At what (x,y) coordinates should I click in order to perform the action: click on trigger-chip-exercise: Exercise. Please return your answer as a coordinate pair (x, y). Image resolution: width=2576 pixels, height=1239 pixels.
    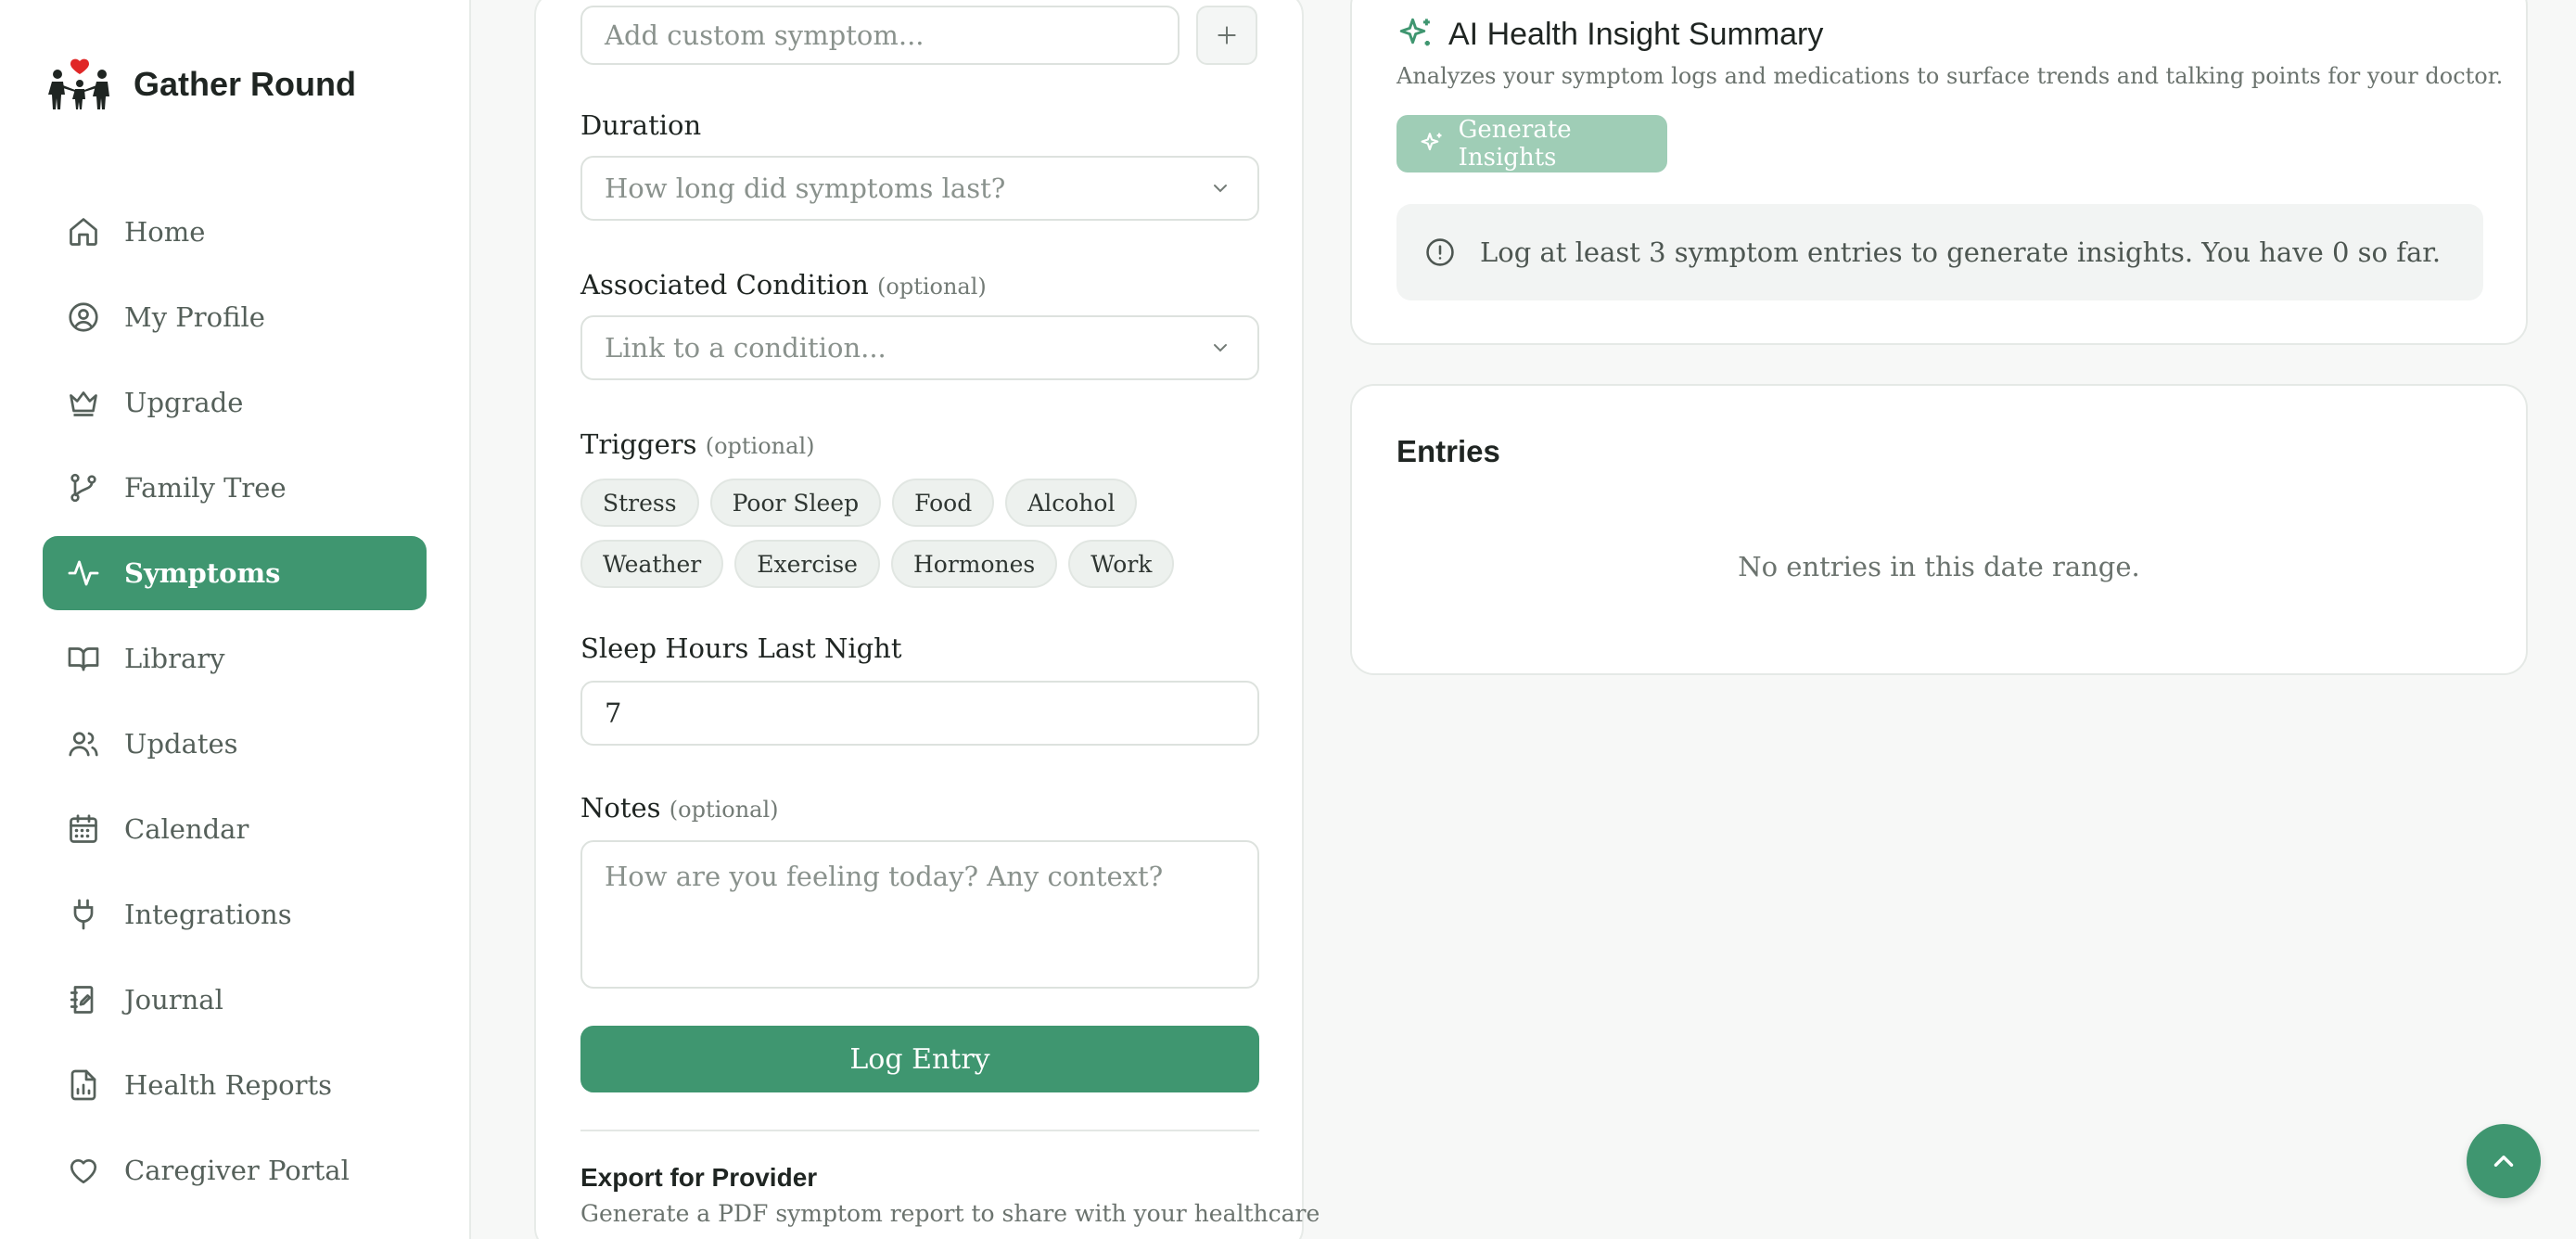
    Looking at the image, I should click on (807, 564).